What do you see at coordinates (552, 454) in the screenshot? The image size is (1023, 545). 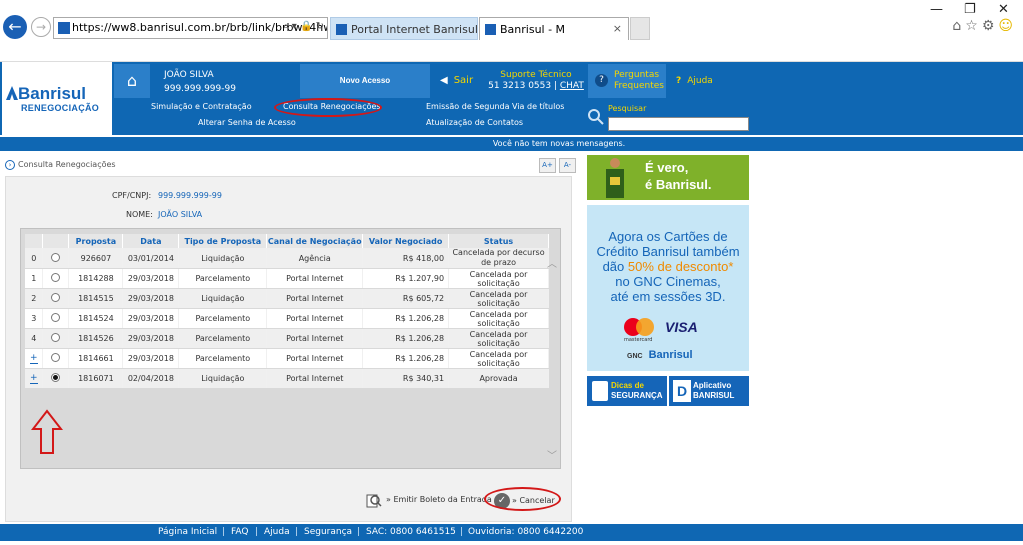 I see `scroll-down-icon: ﹀` at bounding box center [552, 454].